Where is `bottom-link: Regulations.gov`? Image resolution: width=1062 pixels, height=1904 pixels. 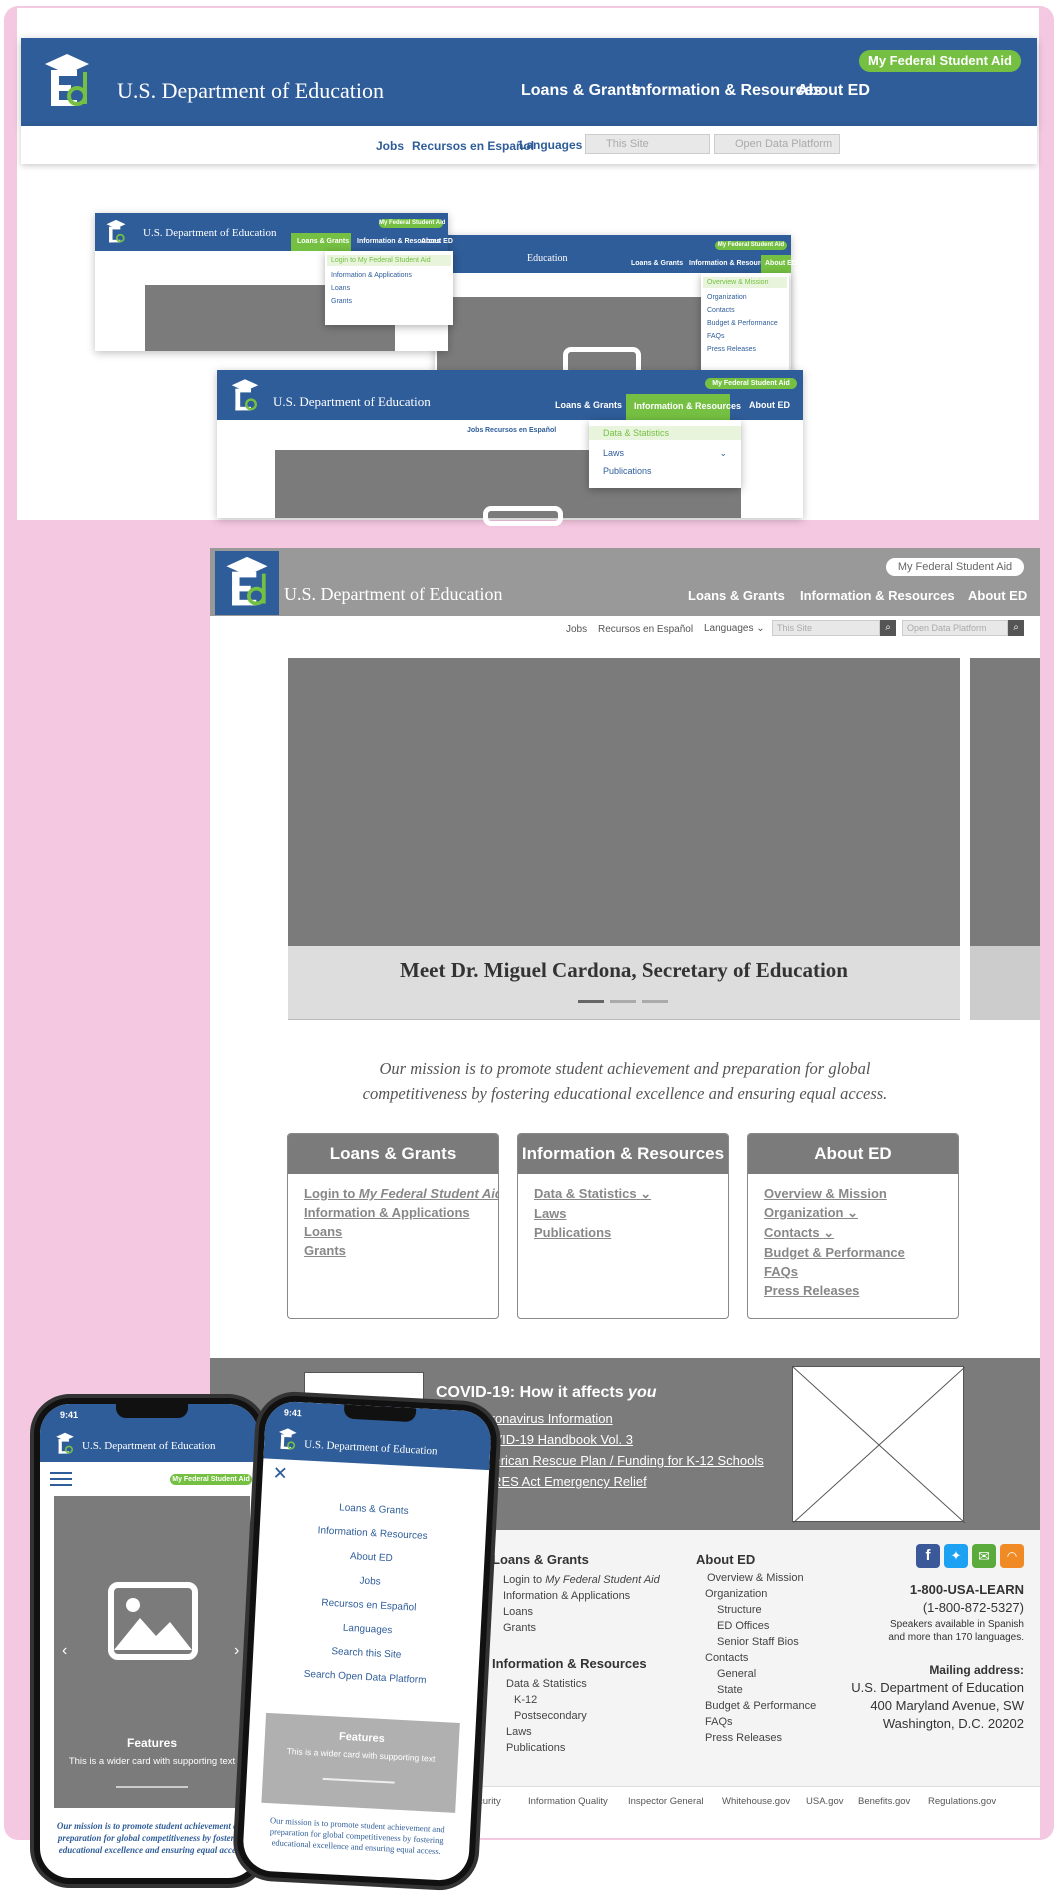
bottom-link: Regulations.gov is located at coordinates (962, 1801).